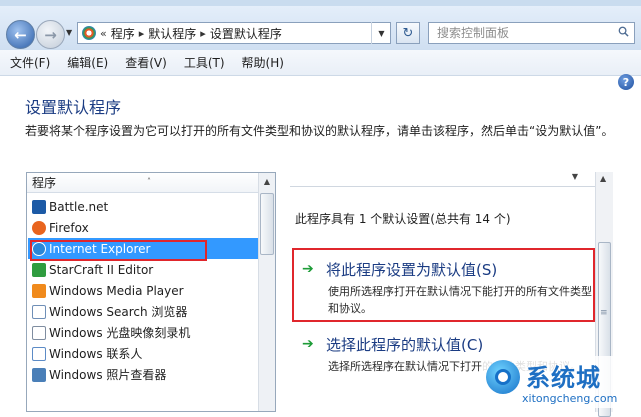 This screenshot has height=417, width=641. What do you see at coordinates (263, 62) in the screenshot?
I see `menu-help: 帮助(H)` at bounding box center [263, 62].